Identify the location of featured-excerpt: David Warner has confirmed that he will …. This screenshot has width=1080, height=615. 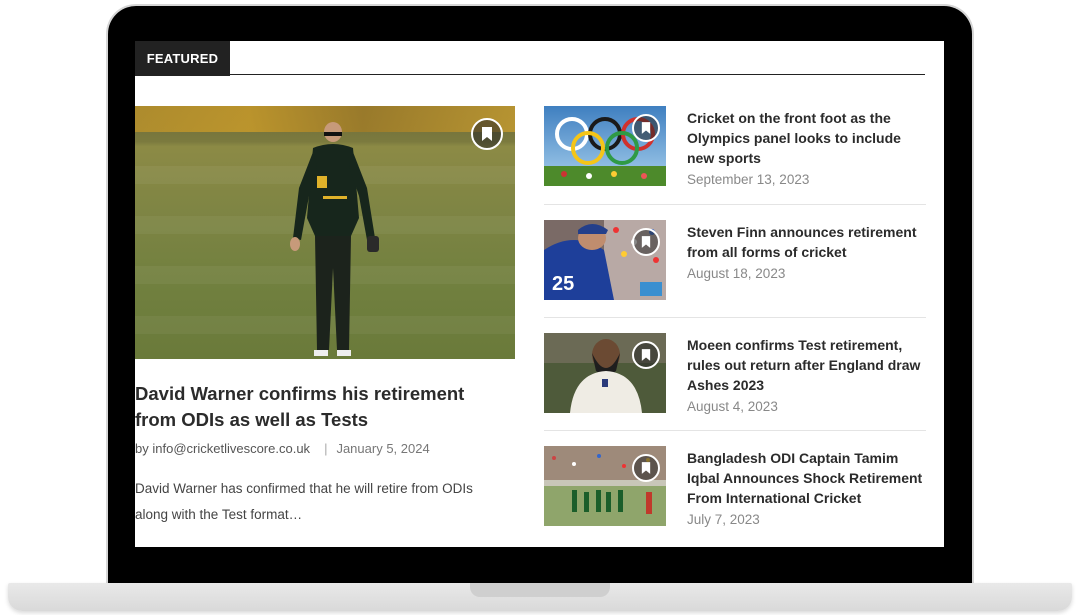
(304, 501).